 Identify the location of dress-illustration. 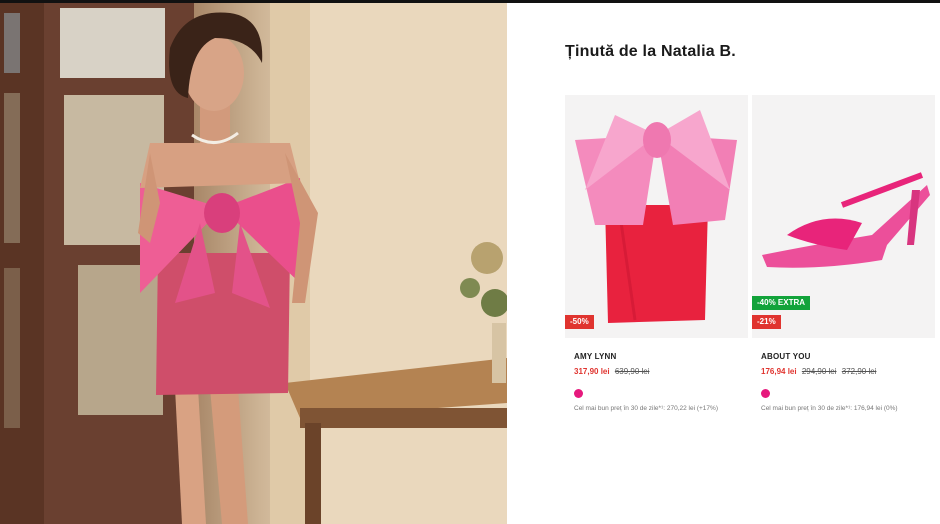
(656, 216).